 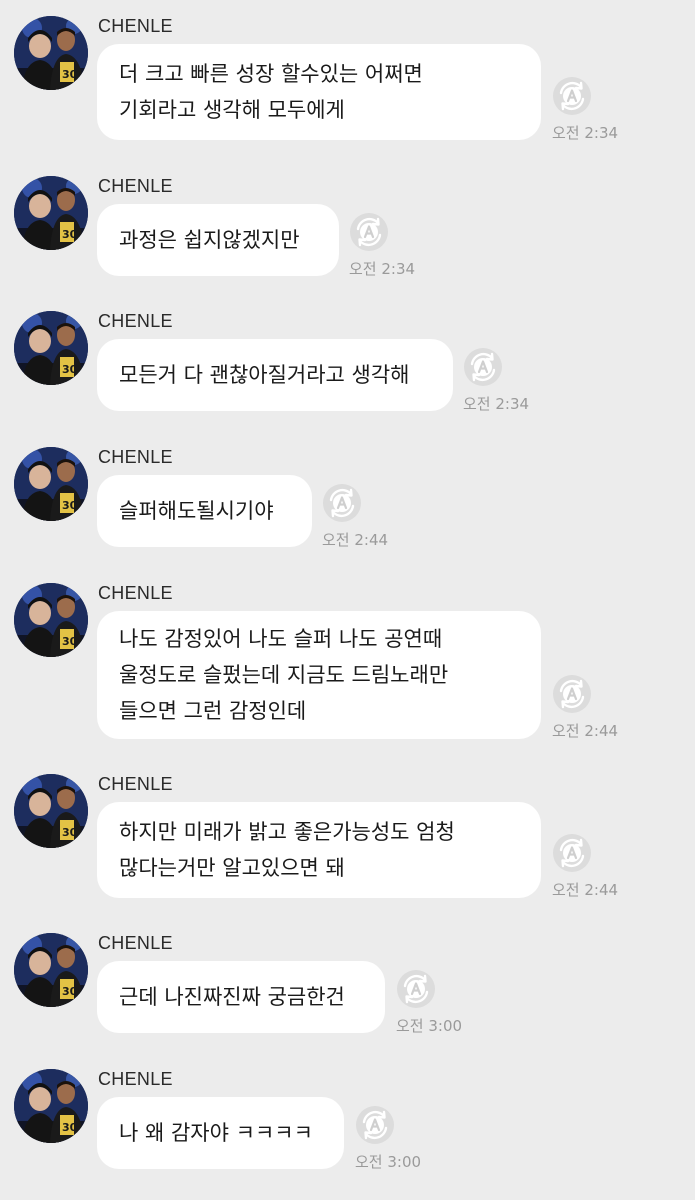 What do you see at coordinates (271, 74) in the screenshot?
I see `message-text: 더 크고 빠른 성장 할수있는 어쩌면` at bounding box center [271, 74].